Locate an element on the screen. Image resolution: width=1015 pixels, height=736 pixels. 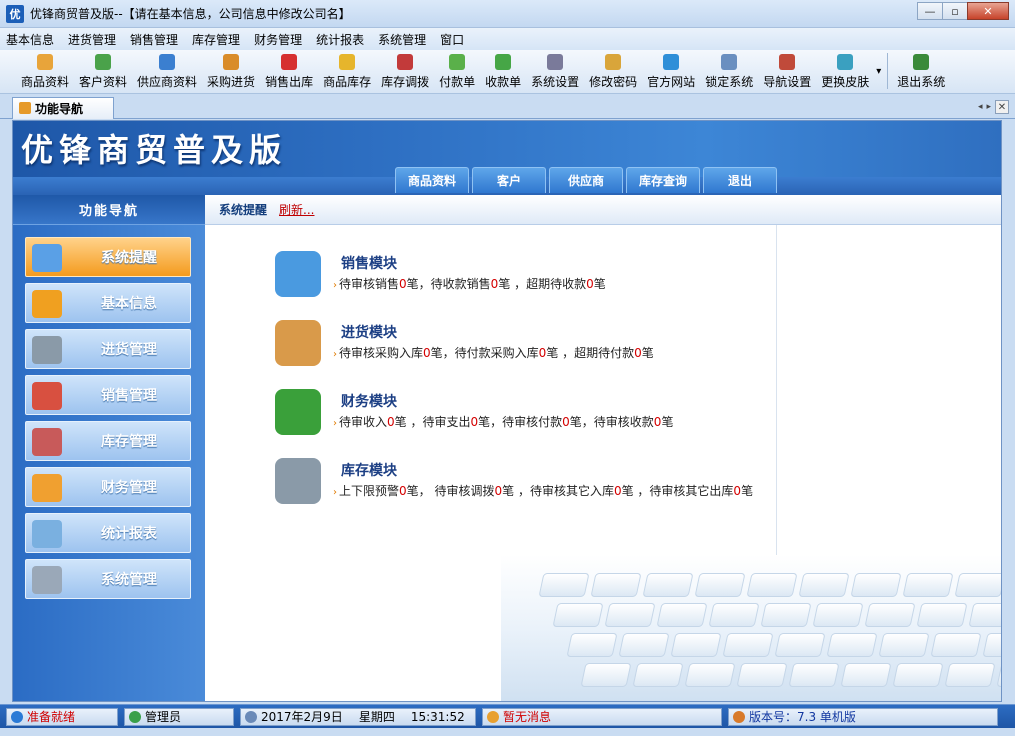
banner-title: 优锋商贸普及版 is located at coordinates (154, 150).